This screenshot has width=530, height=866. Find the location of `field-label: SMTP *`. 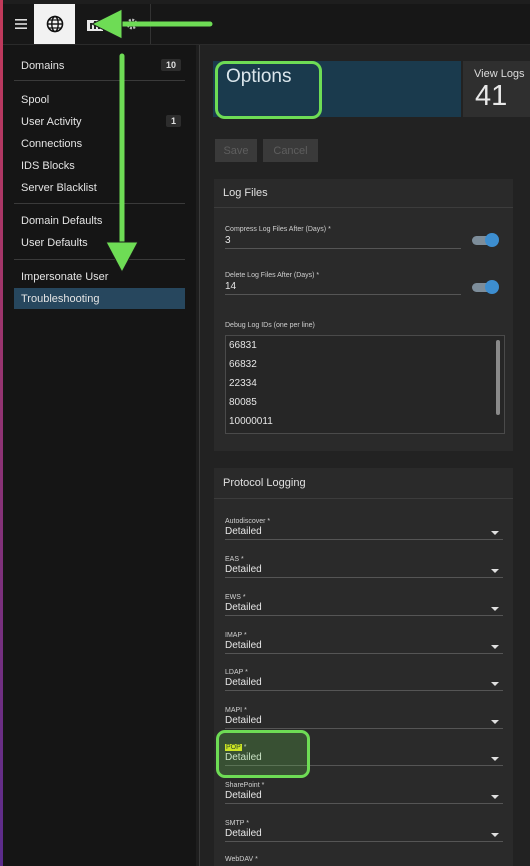

field-label: SMTP * is located at coordinates (237, 823).